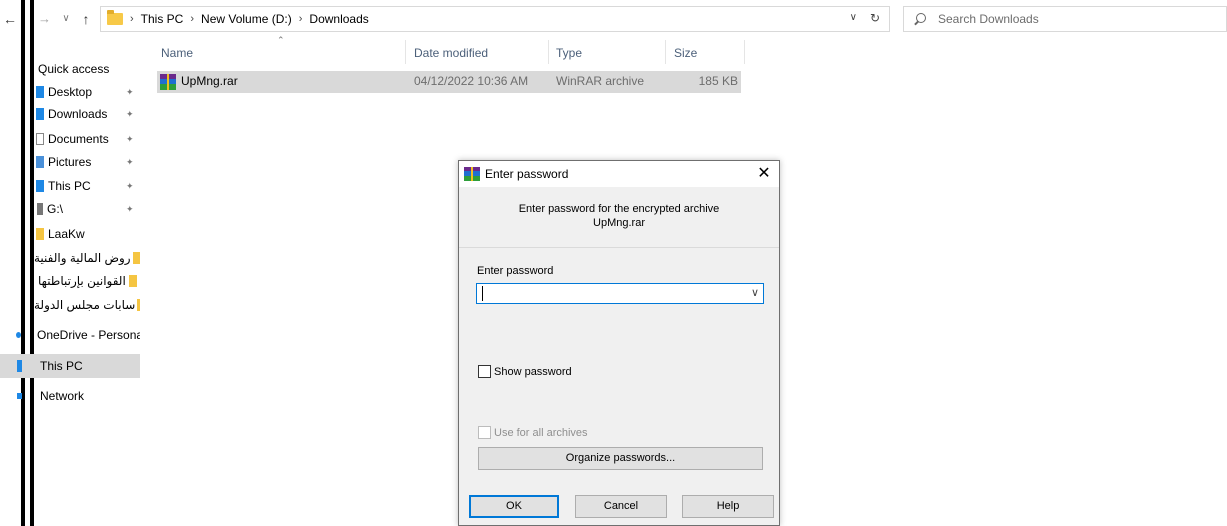 The width and height of the screenshot is (1227, 526). What do you see at coordinates (40, 139) in the screenshot?
I see `document-icon` at bounding box center [40, 139].